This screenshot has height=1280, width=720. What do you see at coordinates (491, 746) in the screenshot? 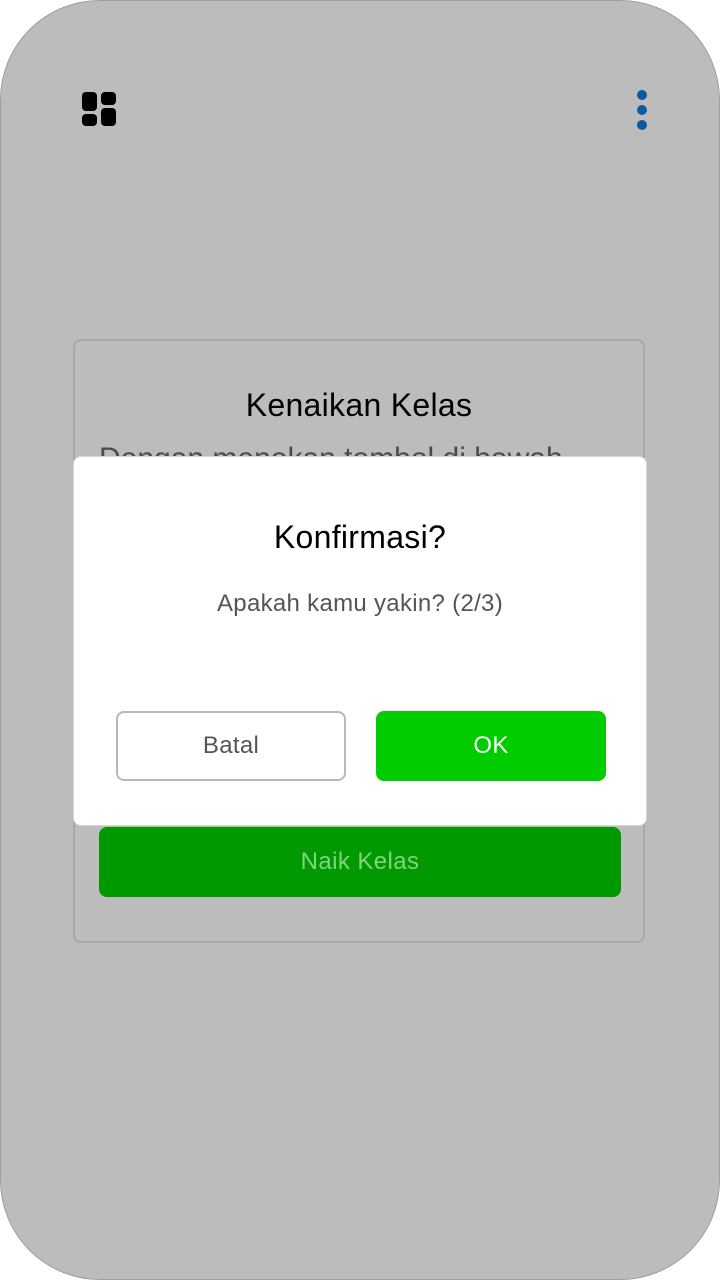
I see `ok-button: OK` at bounding box center [491, 746].